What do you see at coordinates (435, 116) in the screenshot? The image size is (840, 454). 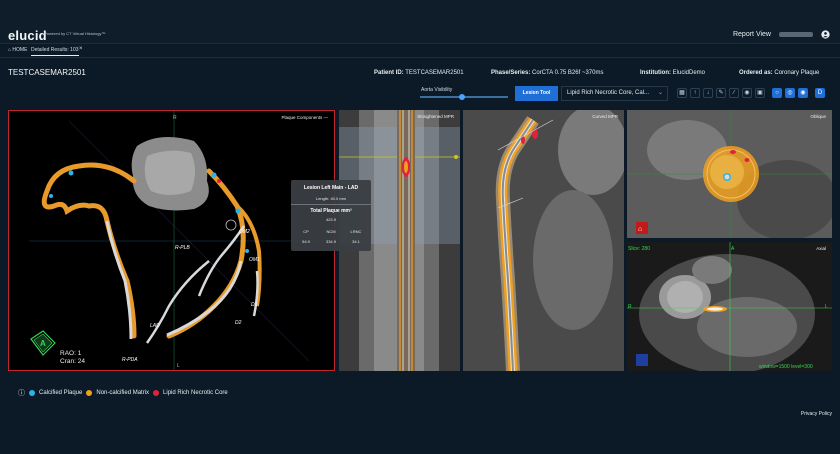 I see `panel-title-straightened-mpr: Straightened MPR` at bounding box center [435, 116].